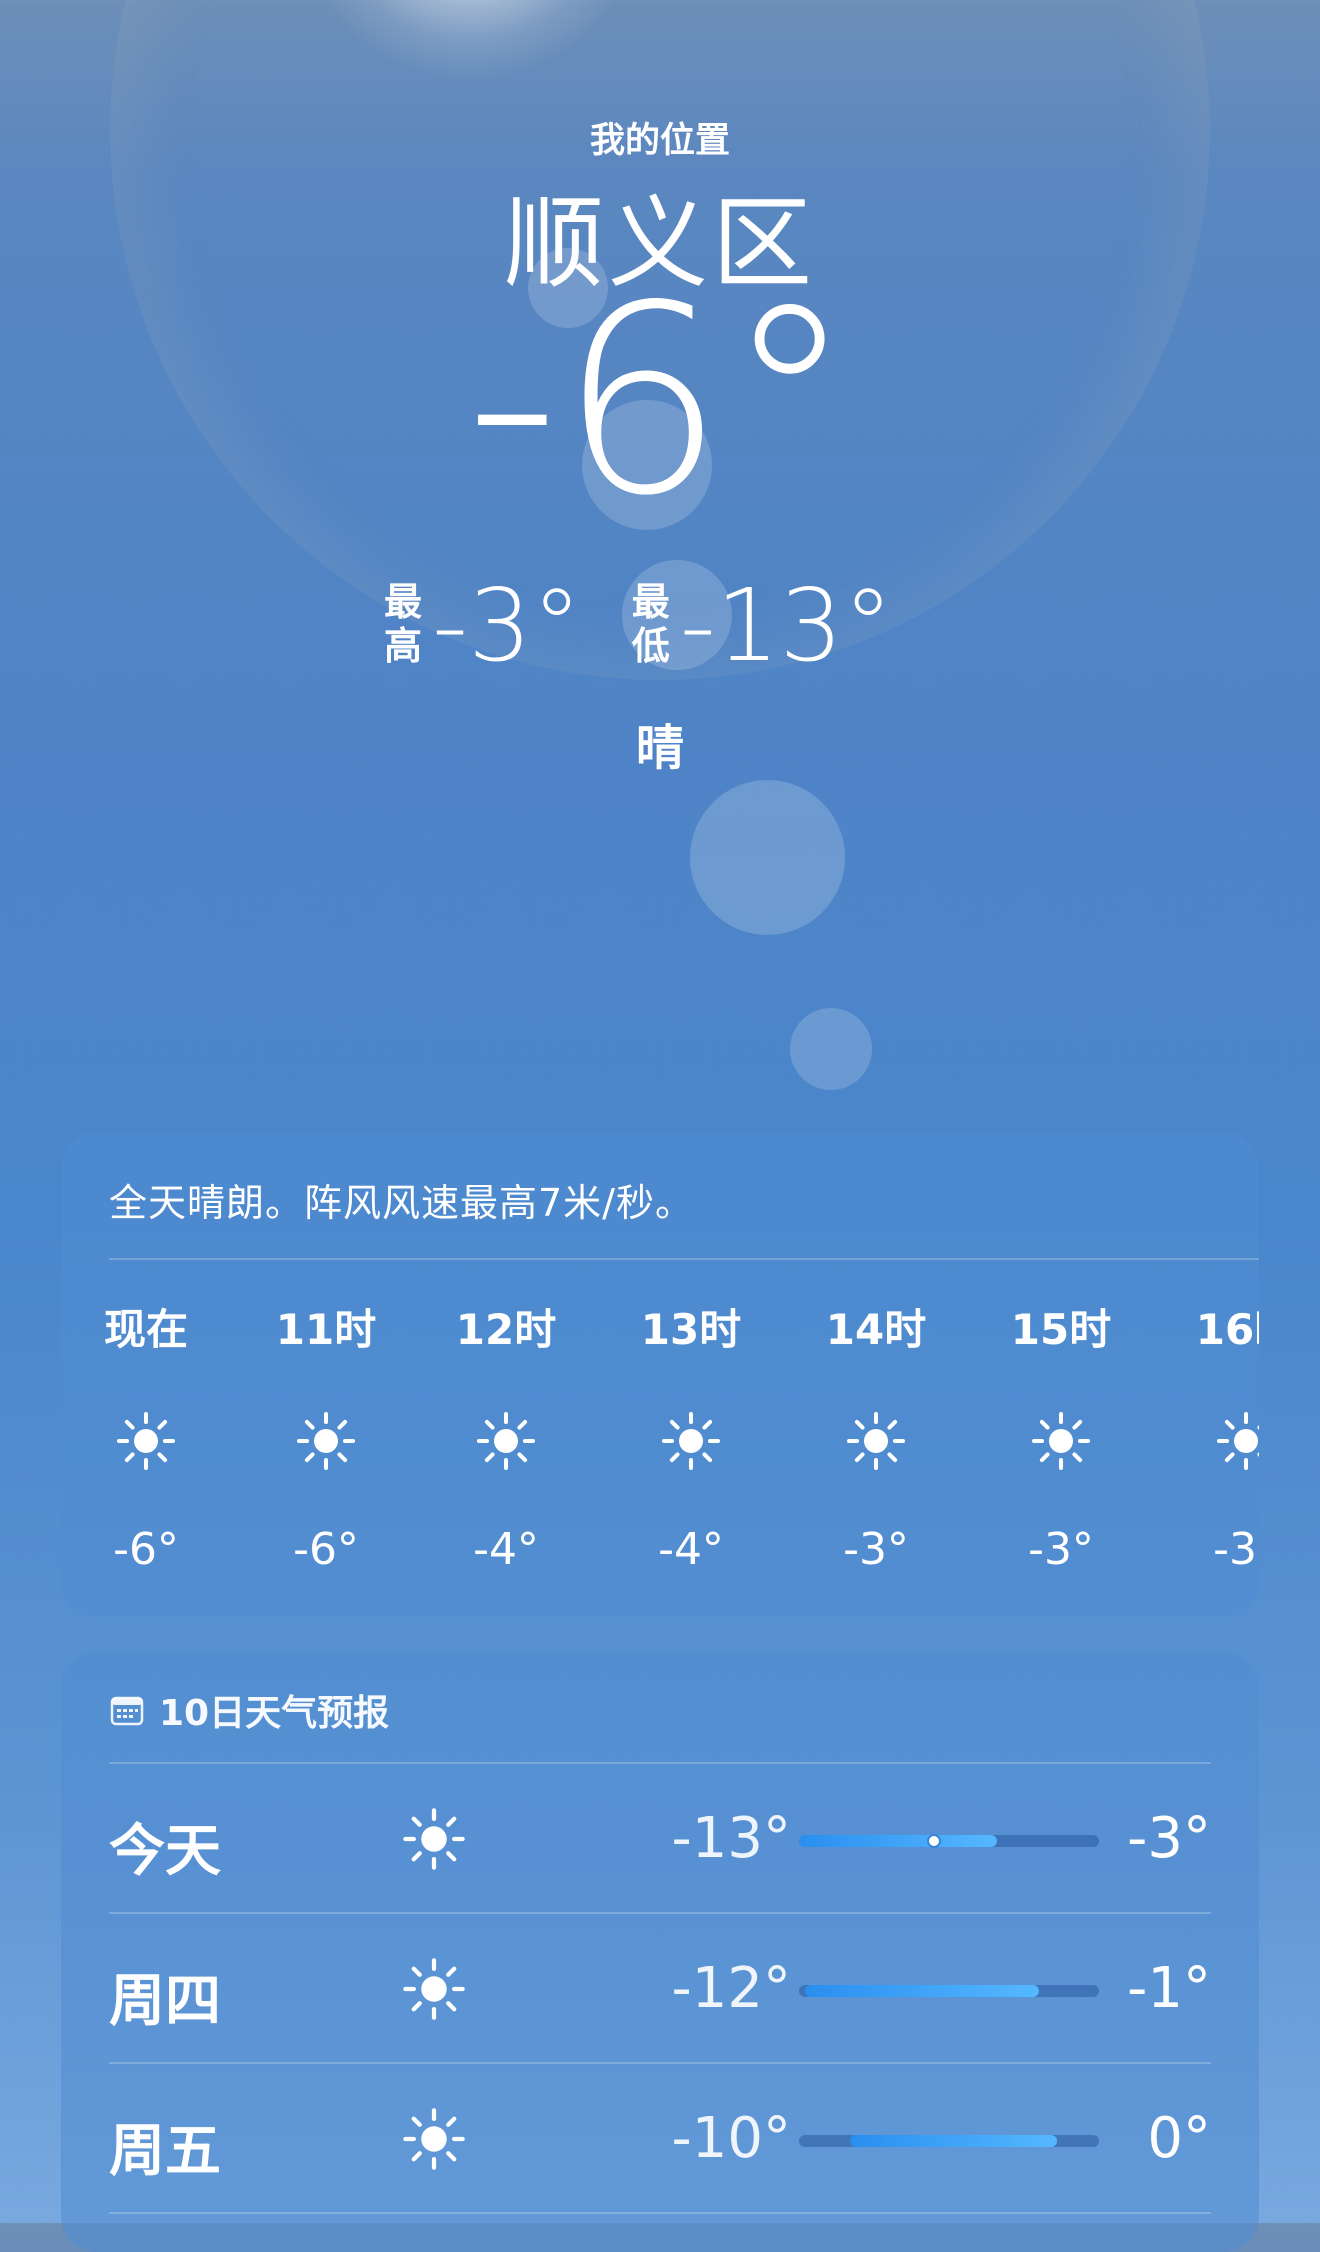 The image size is (1320, 2252). I want to click on hour-time: 15时, so click(1061, 1329).